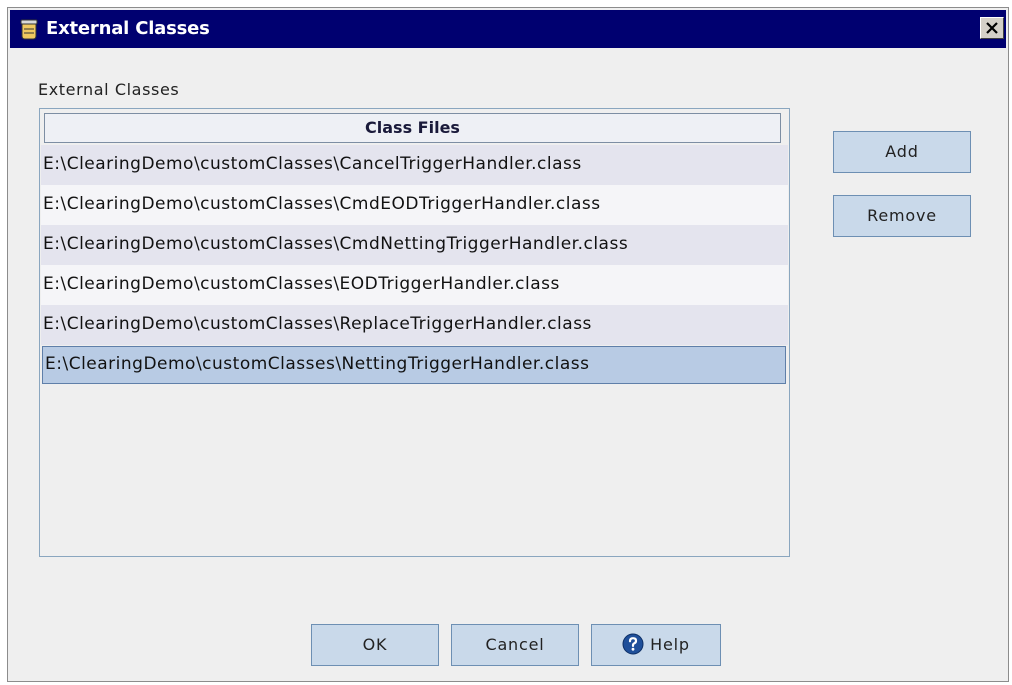 Image resolution: width=1012 pixels, height=685 pixels. Describe the element at coordinates (109, 89) in the screenshot. I see `group-label: External Classes` at that location.